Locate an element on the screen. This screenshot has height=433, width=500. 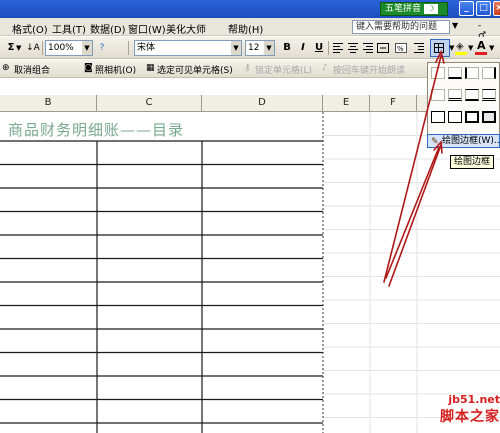
menu-format: 格式(O) is located at coordinates (30, 28).